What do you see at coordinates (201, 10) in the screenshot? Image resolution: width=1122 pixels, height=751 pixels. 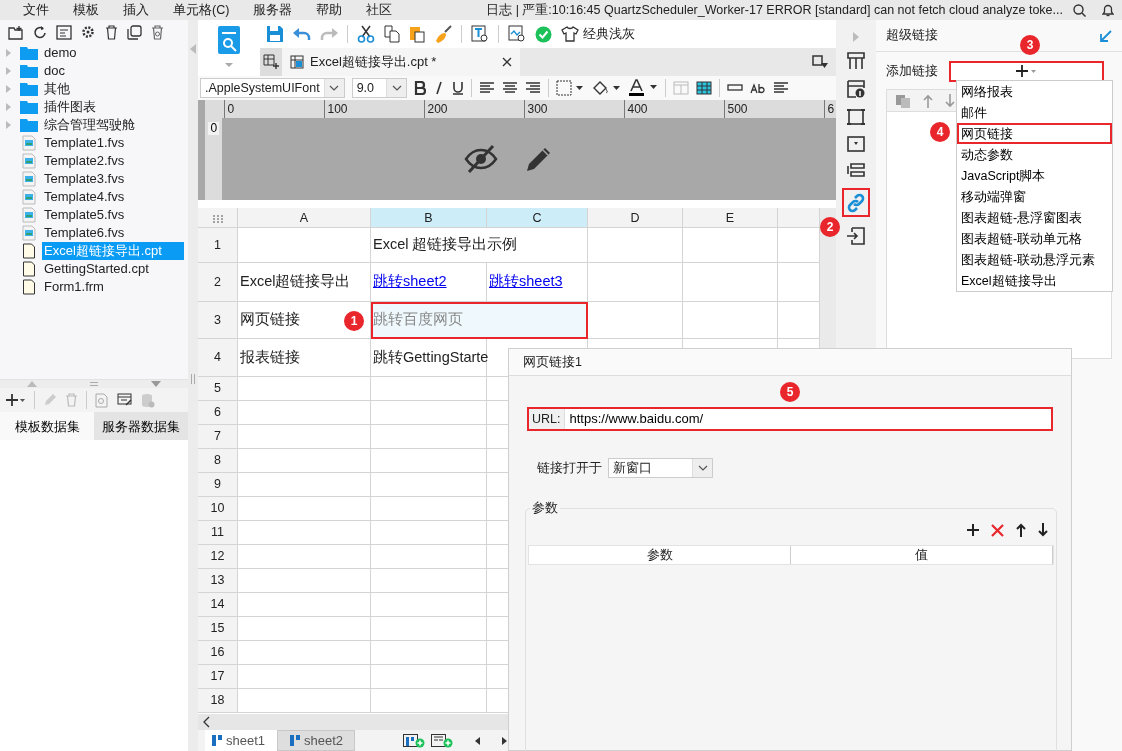 I see `menu-item: 单元格(C)` at bounding box center [201, 10].